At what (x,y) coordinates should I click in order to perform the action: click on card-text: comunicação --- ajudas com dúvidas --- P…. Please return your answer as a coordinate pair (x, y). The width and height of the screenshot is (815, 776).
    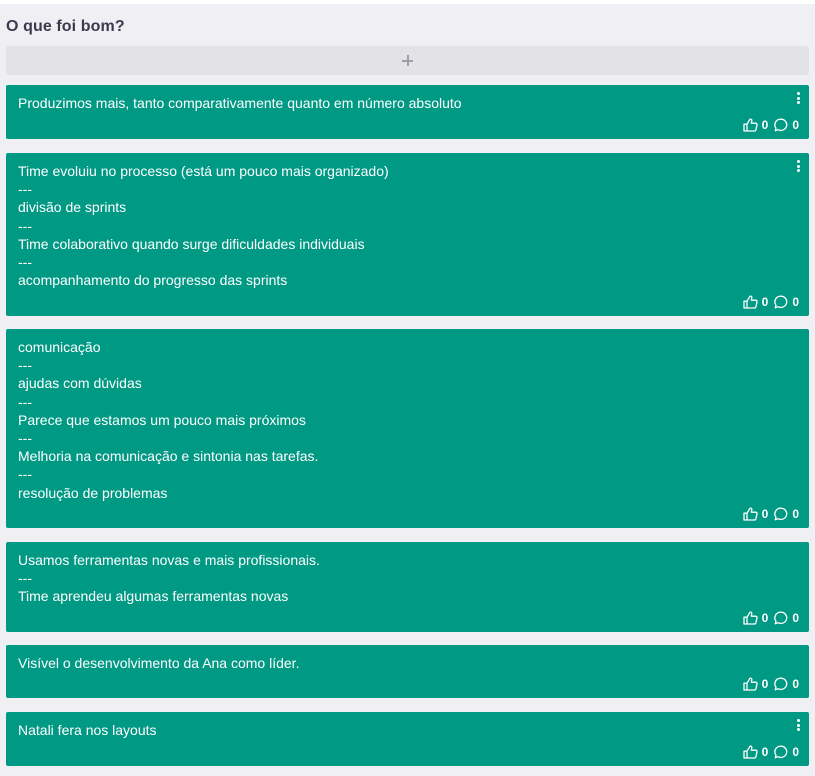
    Looking at the image, I should click on (168, 420).